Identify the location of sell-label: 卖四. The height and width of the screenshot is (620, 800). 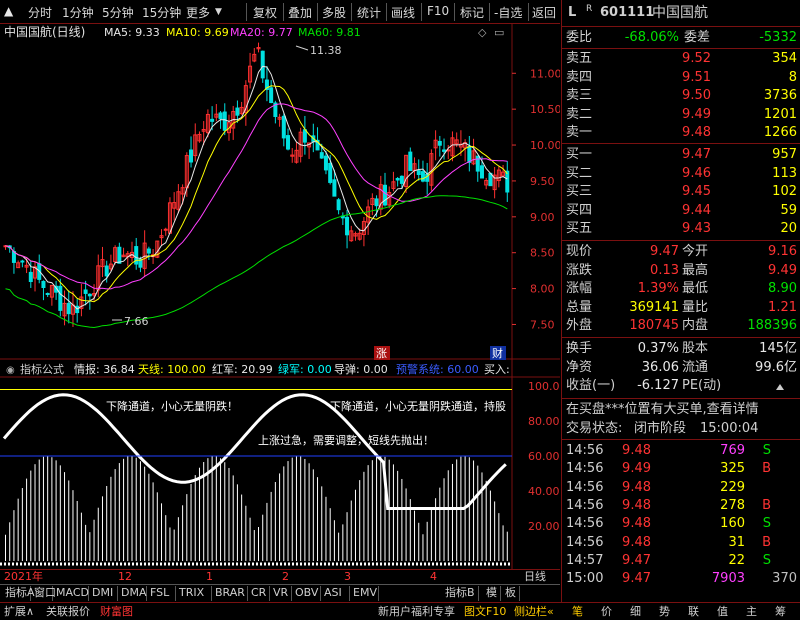
(579, 77).